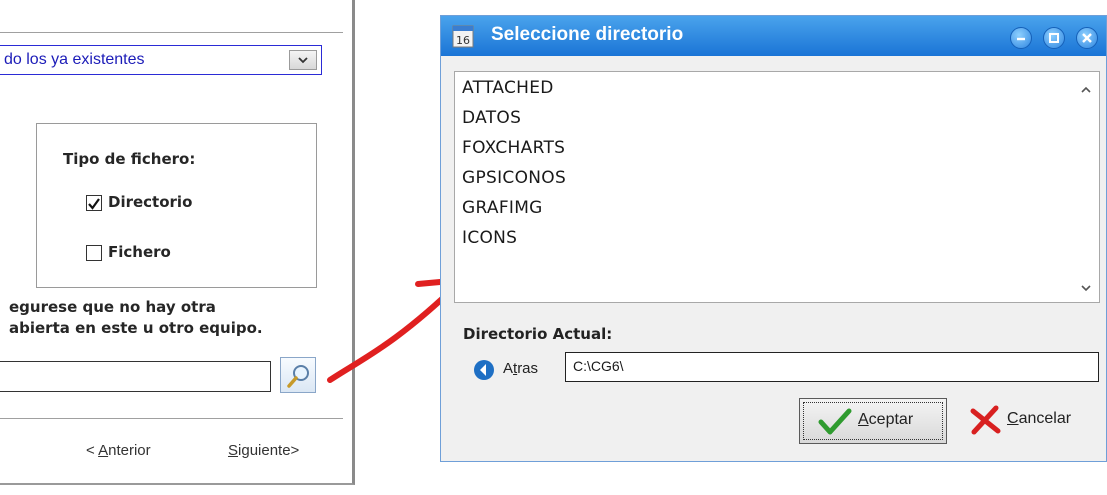 The image size is (1107, 495). What do you see at coordinates (502, 208) in the screenshot?
I see `list-item: GRAFIMG` at bounding box center [502, 208].